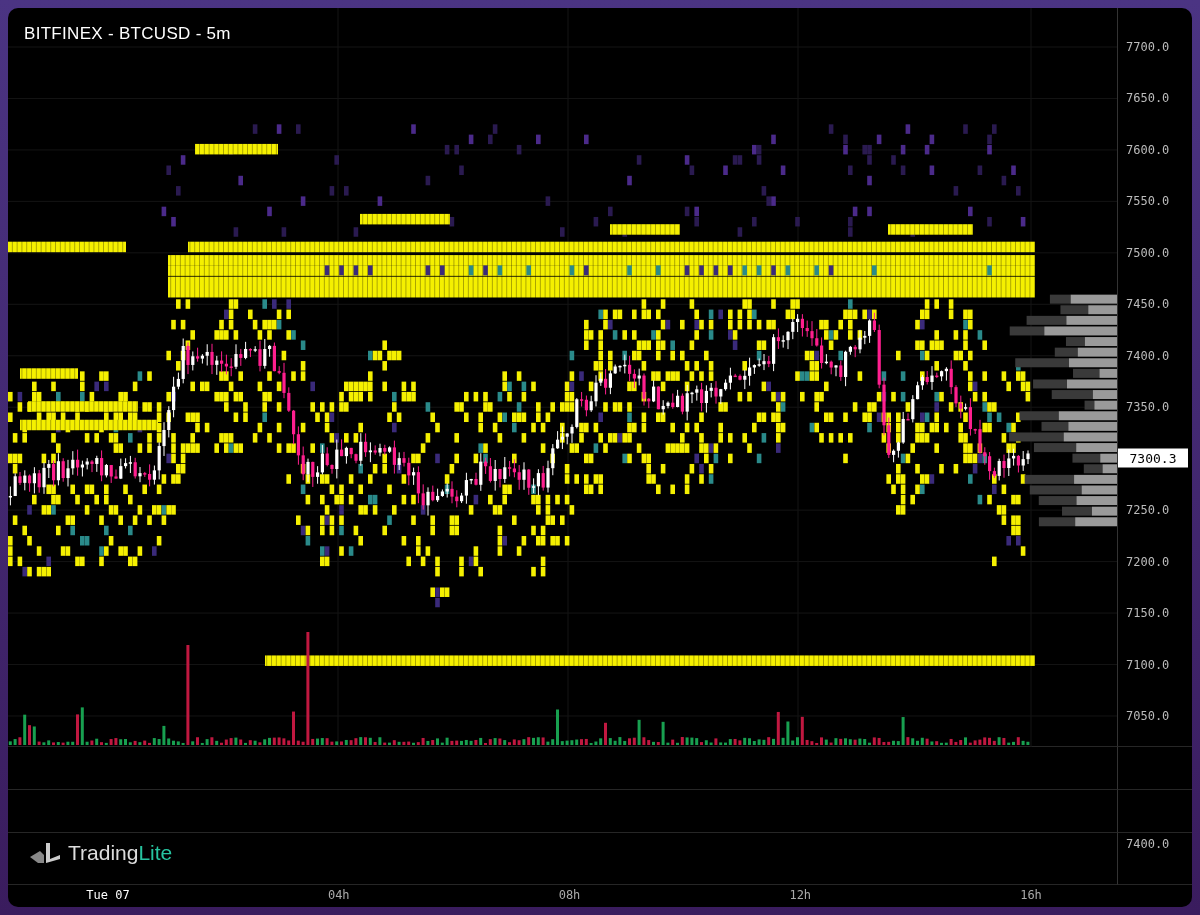 This screenshot has height=915, width=1200. Describe the element at coordinates (1148, 407) in the screenshot. I see `price-label: 7350.0` at that location.